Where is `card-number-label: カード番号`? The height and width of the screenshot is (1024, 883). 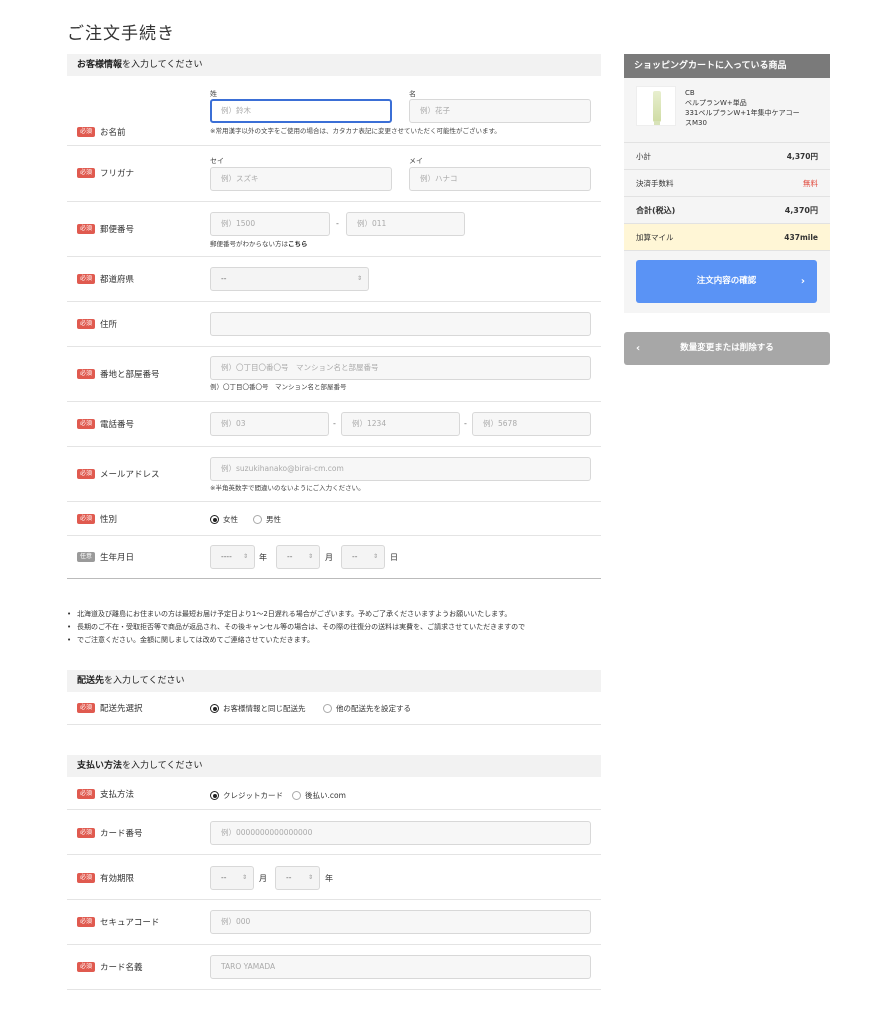
card-number-label: カード番号 is located at coordinates (121, 834).